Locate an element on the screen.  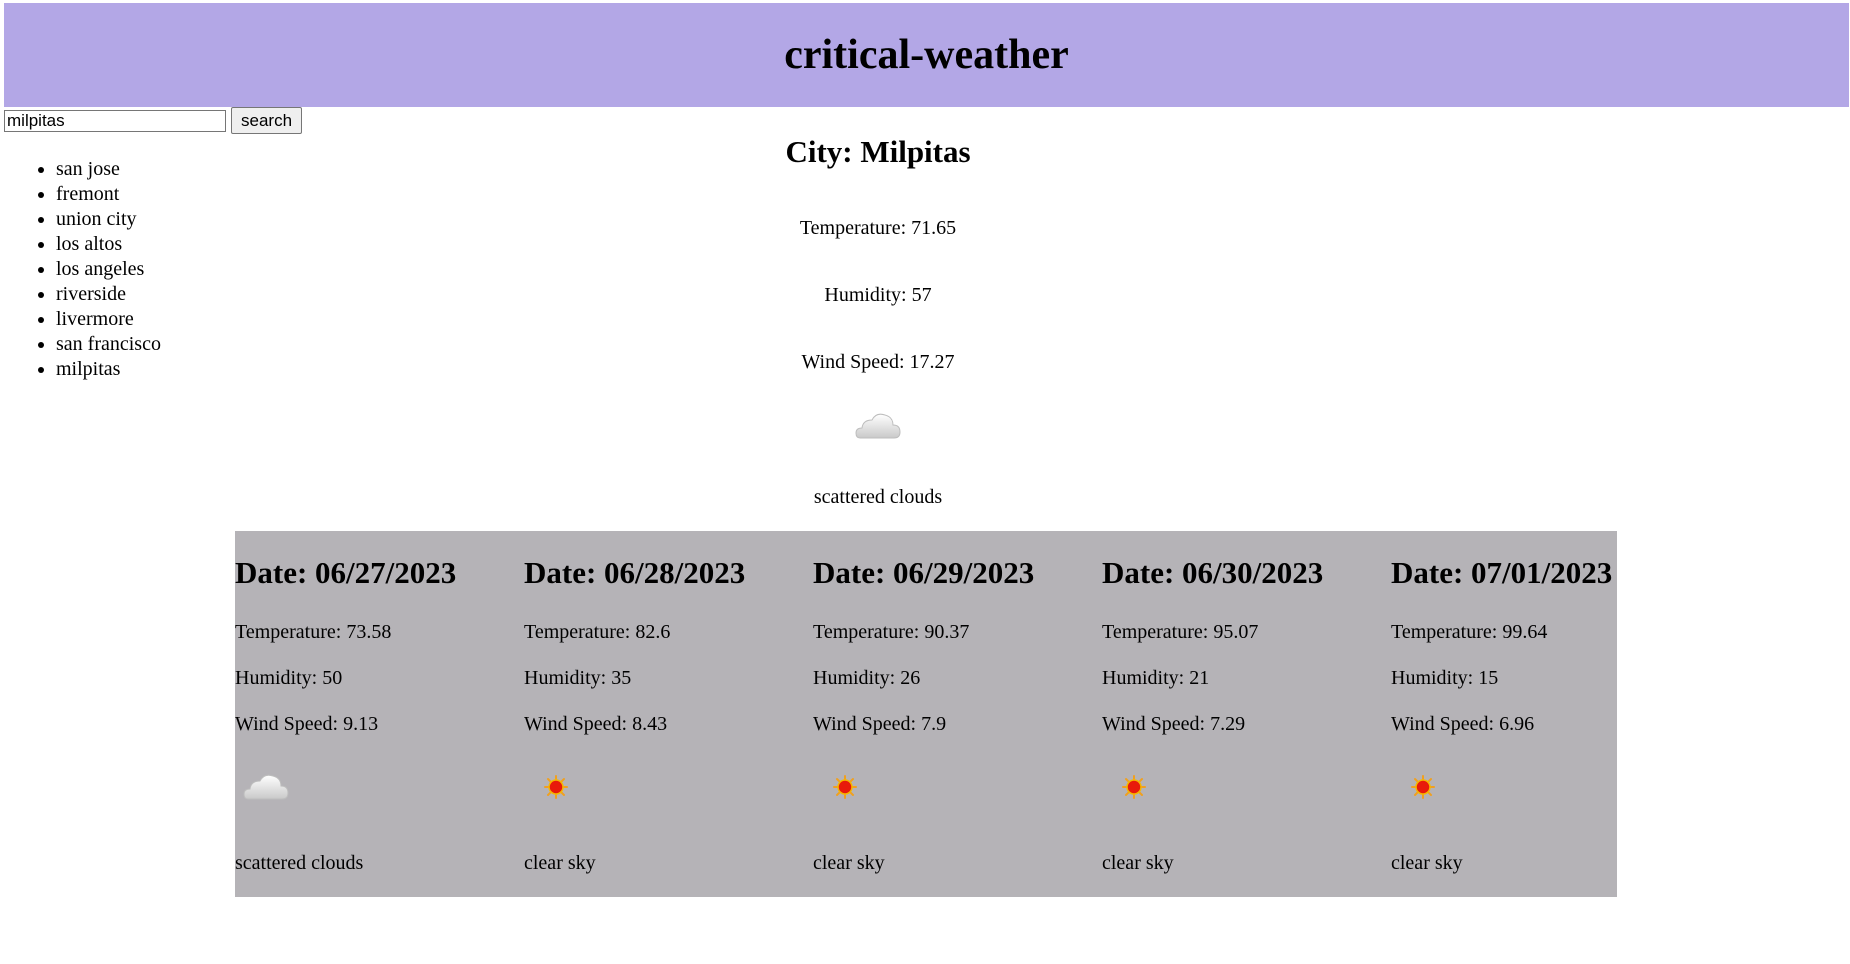
forecast-date: Date: 07/01/2023 is located at coordinates (1502, 572).